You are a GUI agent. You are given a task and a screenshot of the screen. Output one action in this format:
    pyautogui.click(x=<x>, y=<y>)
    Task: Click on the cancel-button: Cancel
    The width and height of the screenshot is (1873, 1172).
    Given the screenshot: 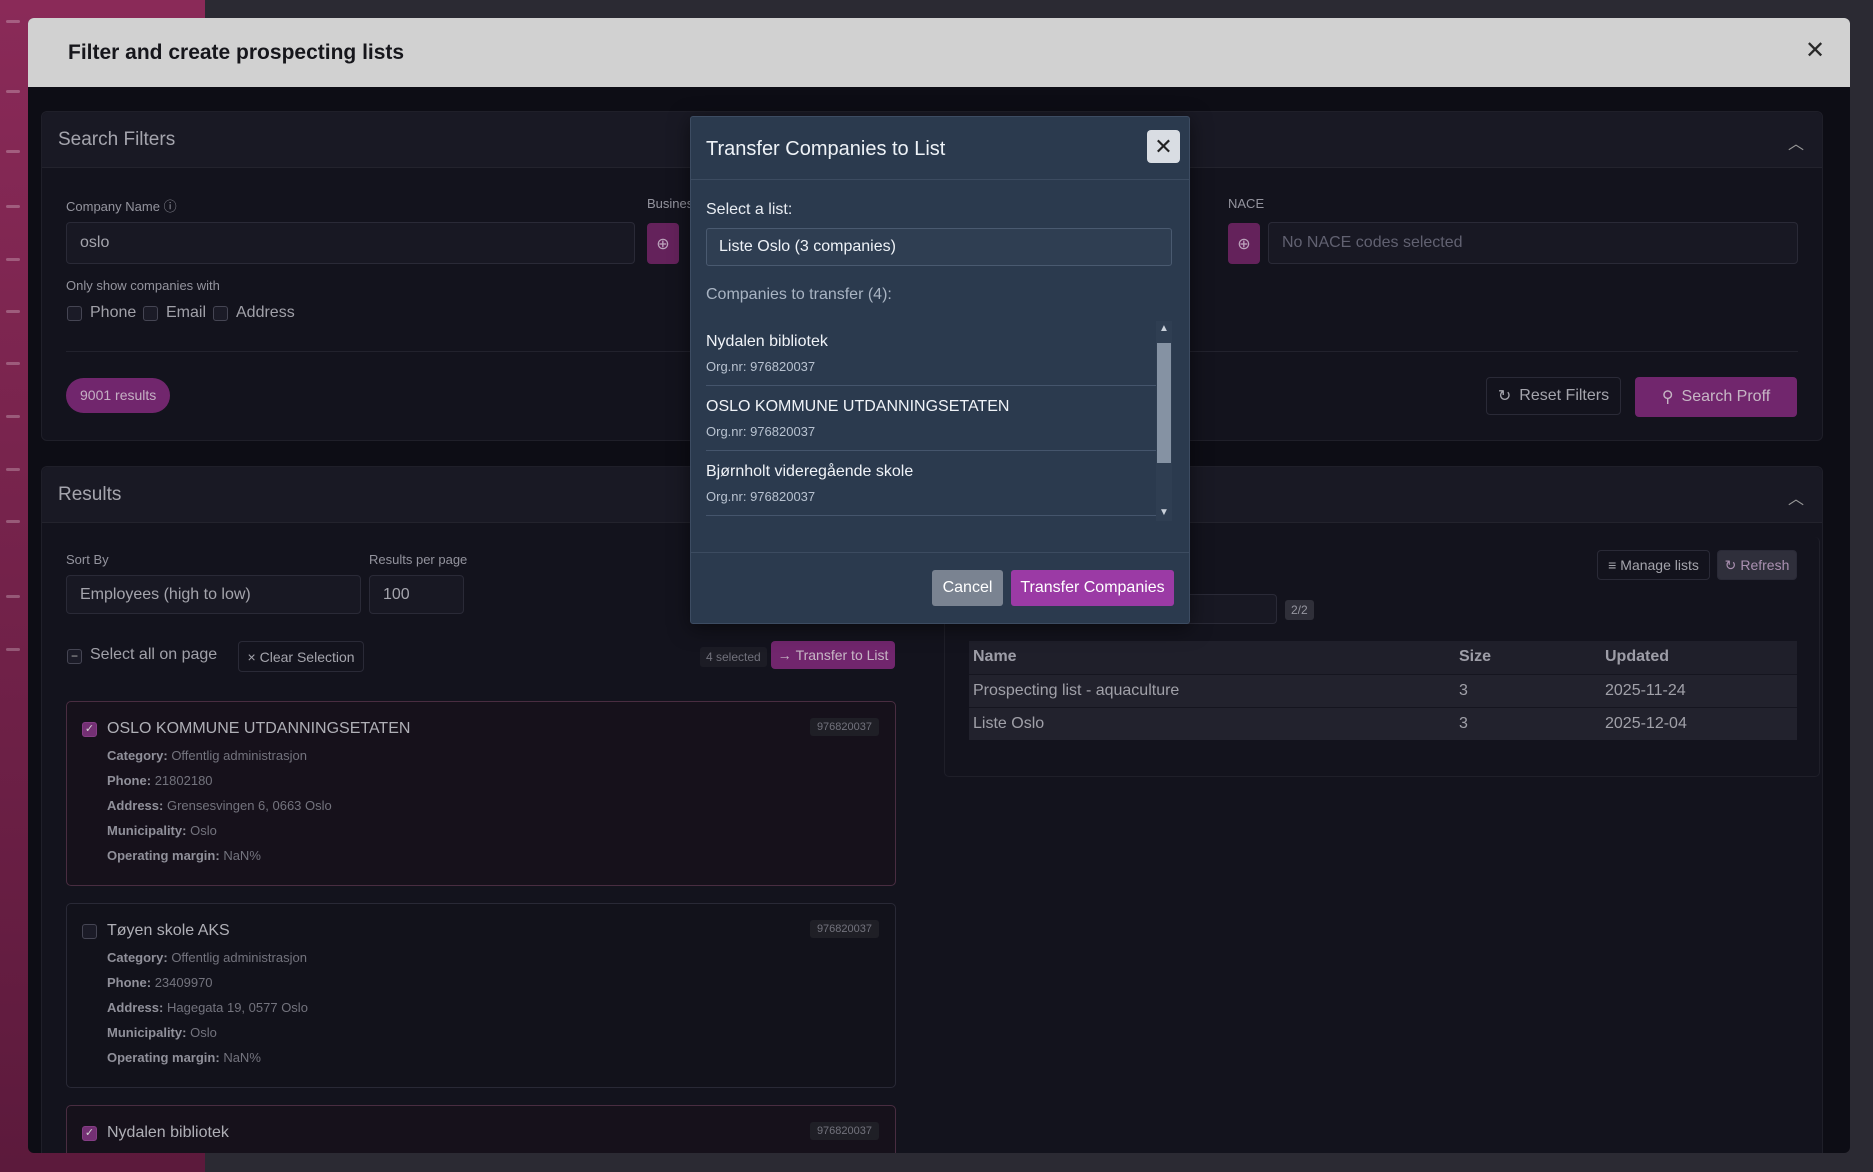 What is the action you would take?
    pyautogui.click(x=967, y=588)
    